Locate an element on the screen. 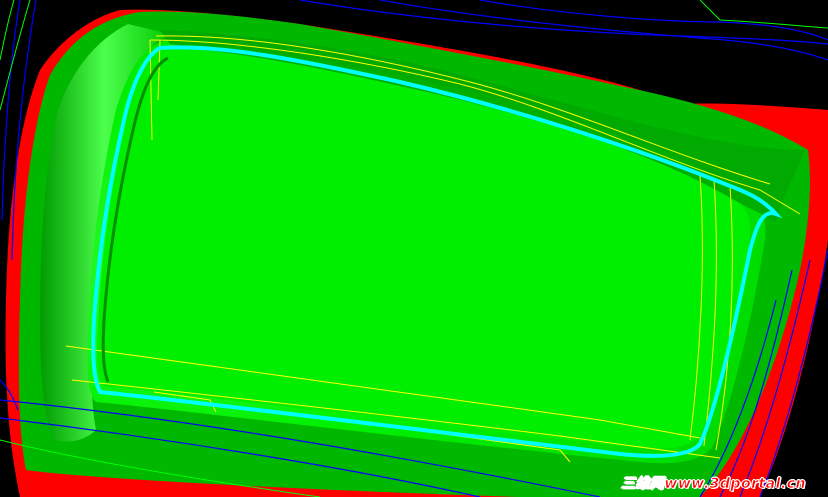 The height and width of the screenshot is (497, 828). watermark-text: 三维网www.3dportal.cn is located at coordinates (713, 484).